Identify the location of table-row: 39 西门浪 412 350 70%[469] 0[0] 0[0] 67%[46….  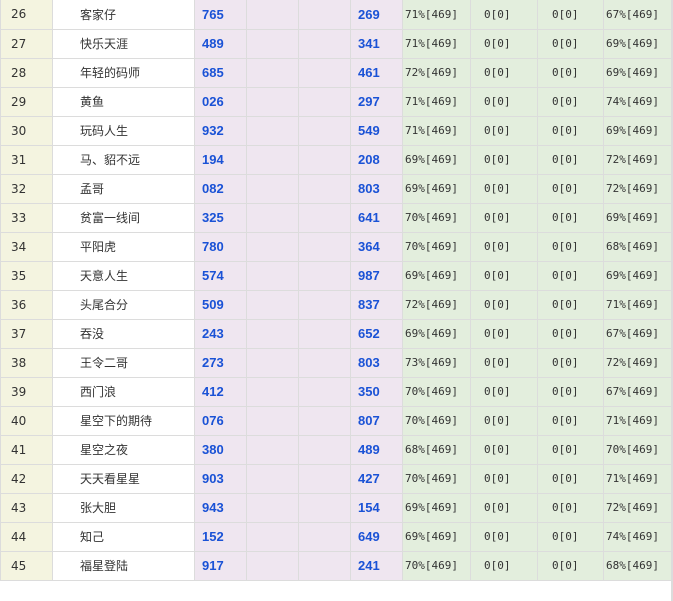
(336, 391).